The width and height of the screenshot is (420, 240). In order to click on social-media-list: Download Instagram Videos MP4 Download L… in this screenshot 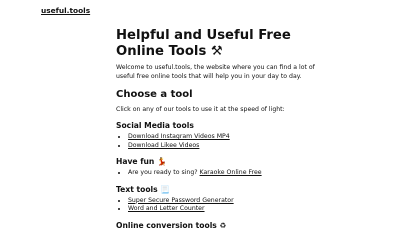, I will do `click(216, 141)`.